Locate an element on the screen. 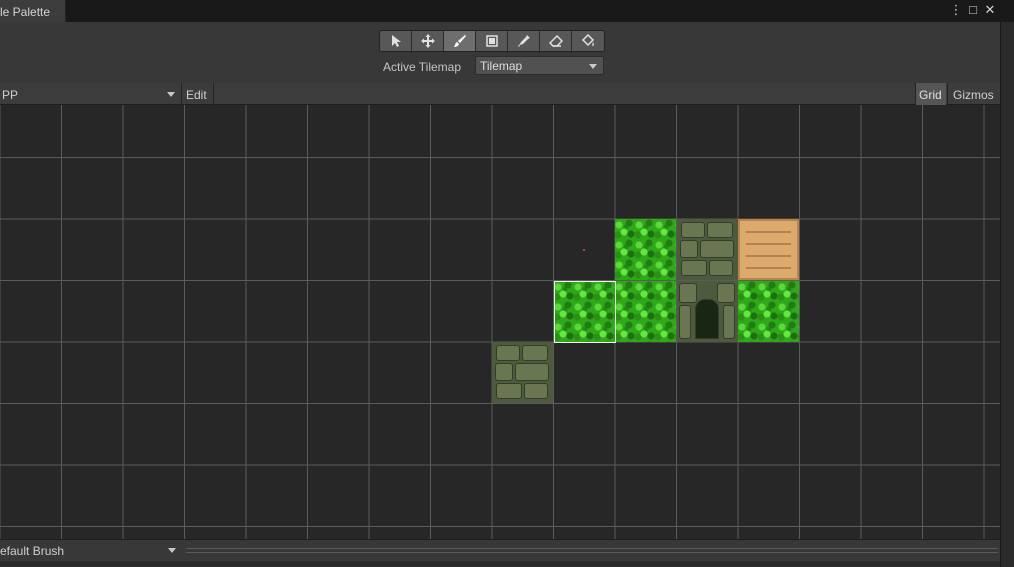 This screenshot has width=1014, height=567. close-icon: ✕ is located at coordinates (990, 10).